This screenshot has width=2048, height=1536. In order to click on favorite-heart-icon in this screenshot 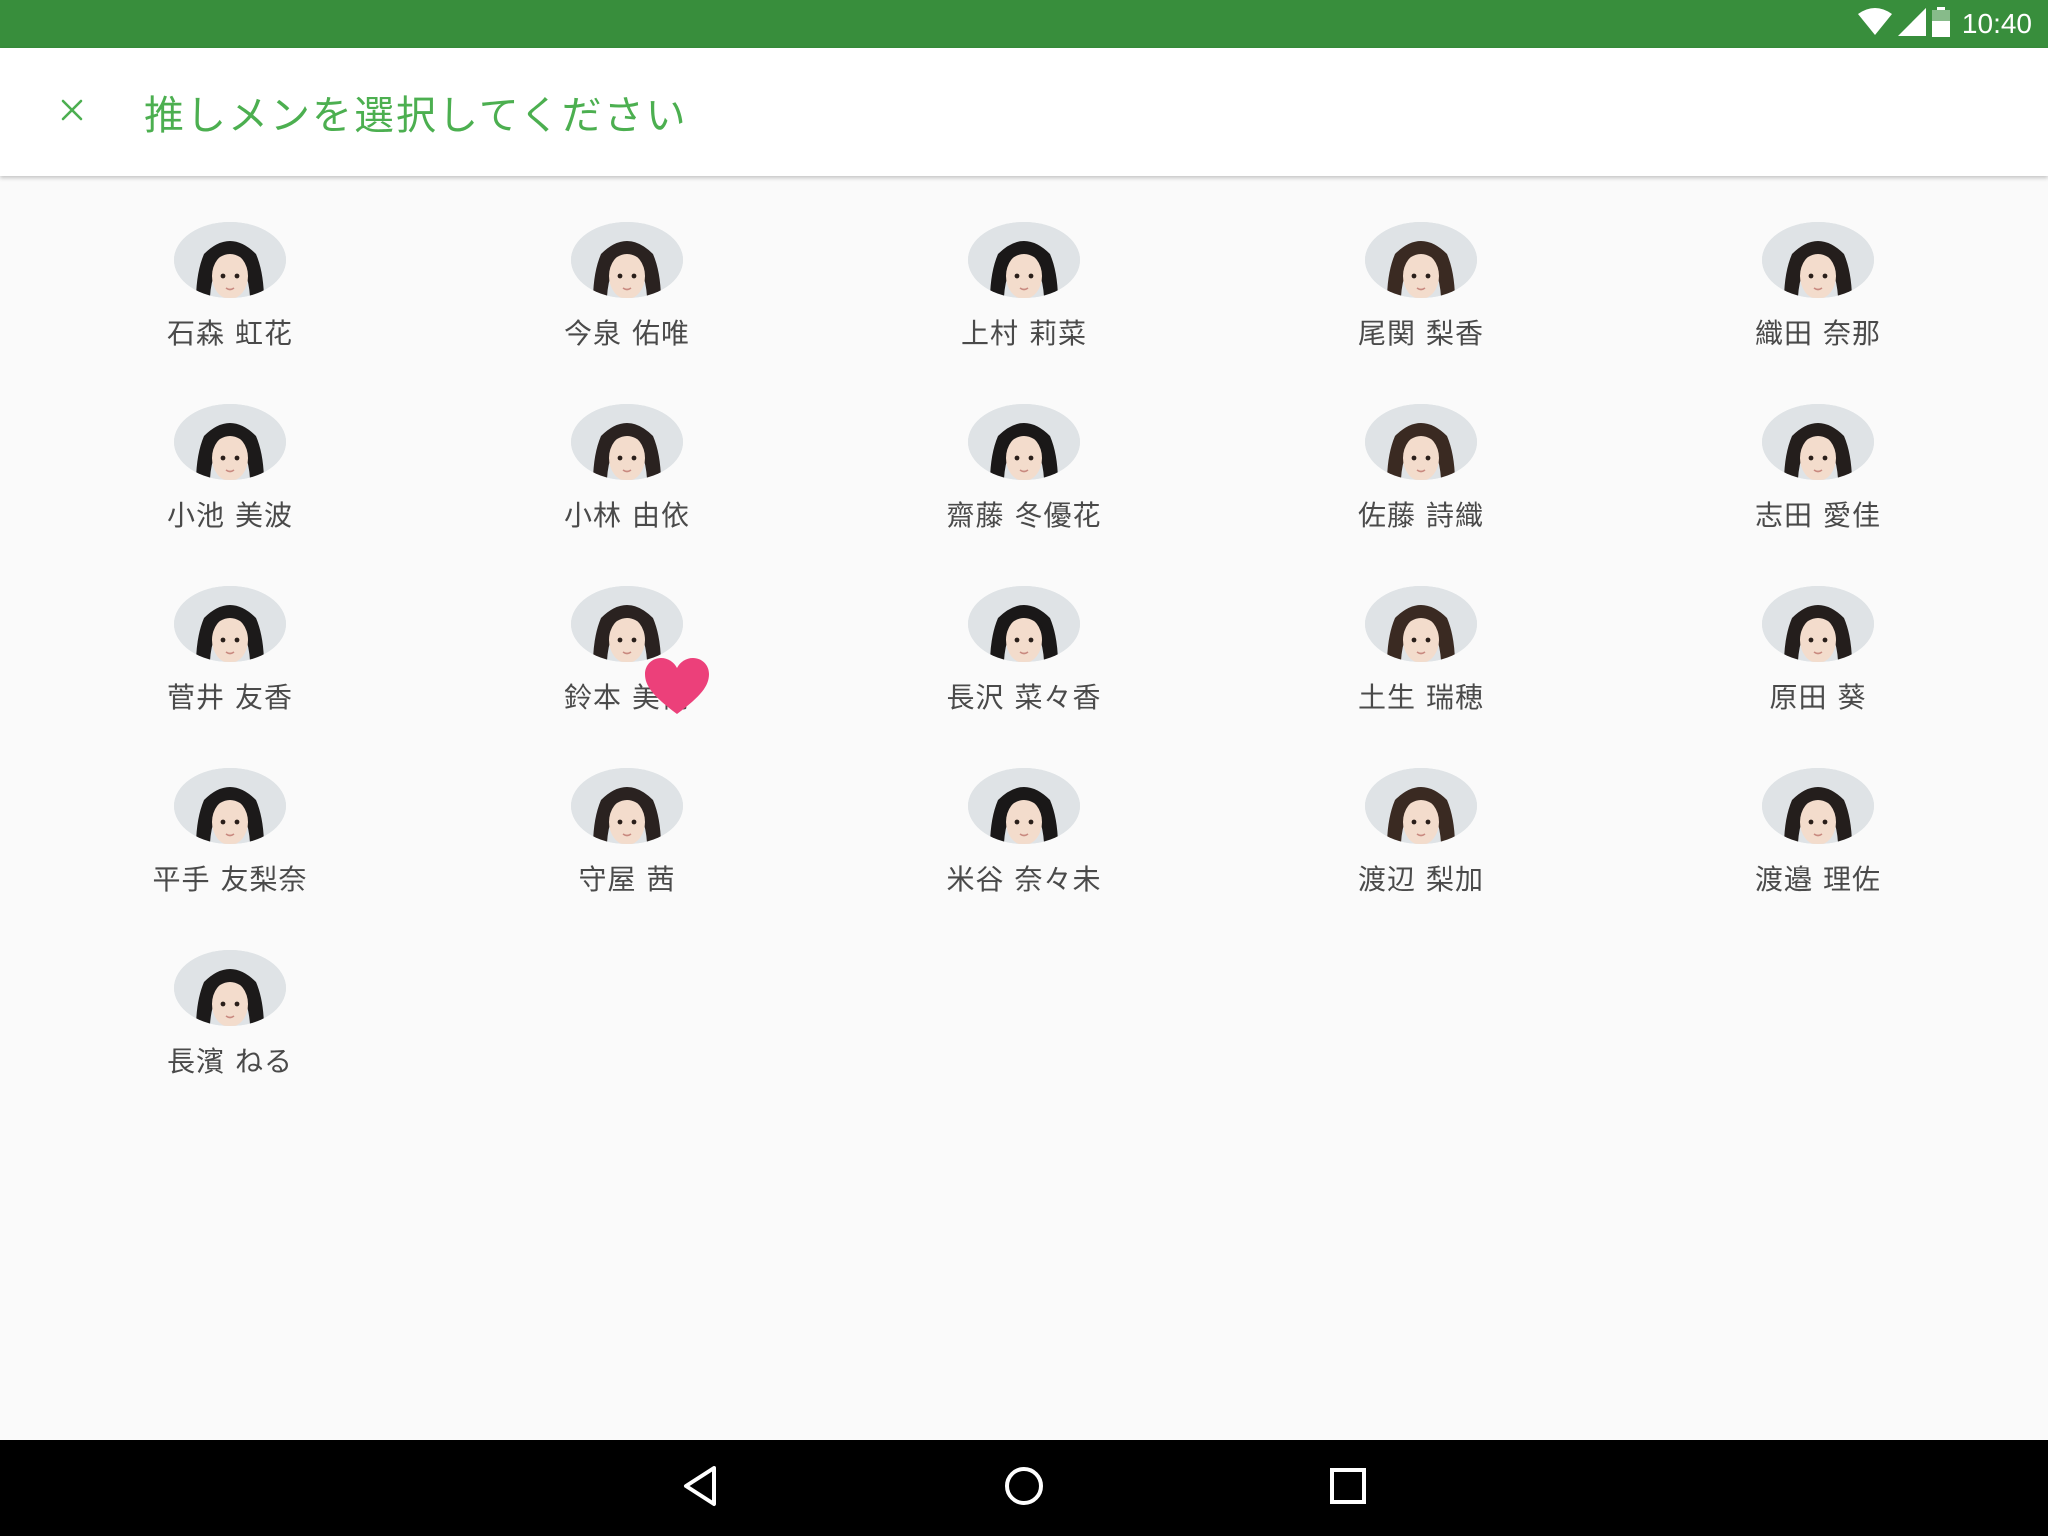, I will do `click(677, 687)`.